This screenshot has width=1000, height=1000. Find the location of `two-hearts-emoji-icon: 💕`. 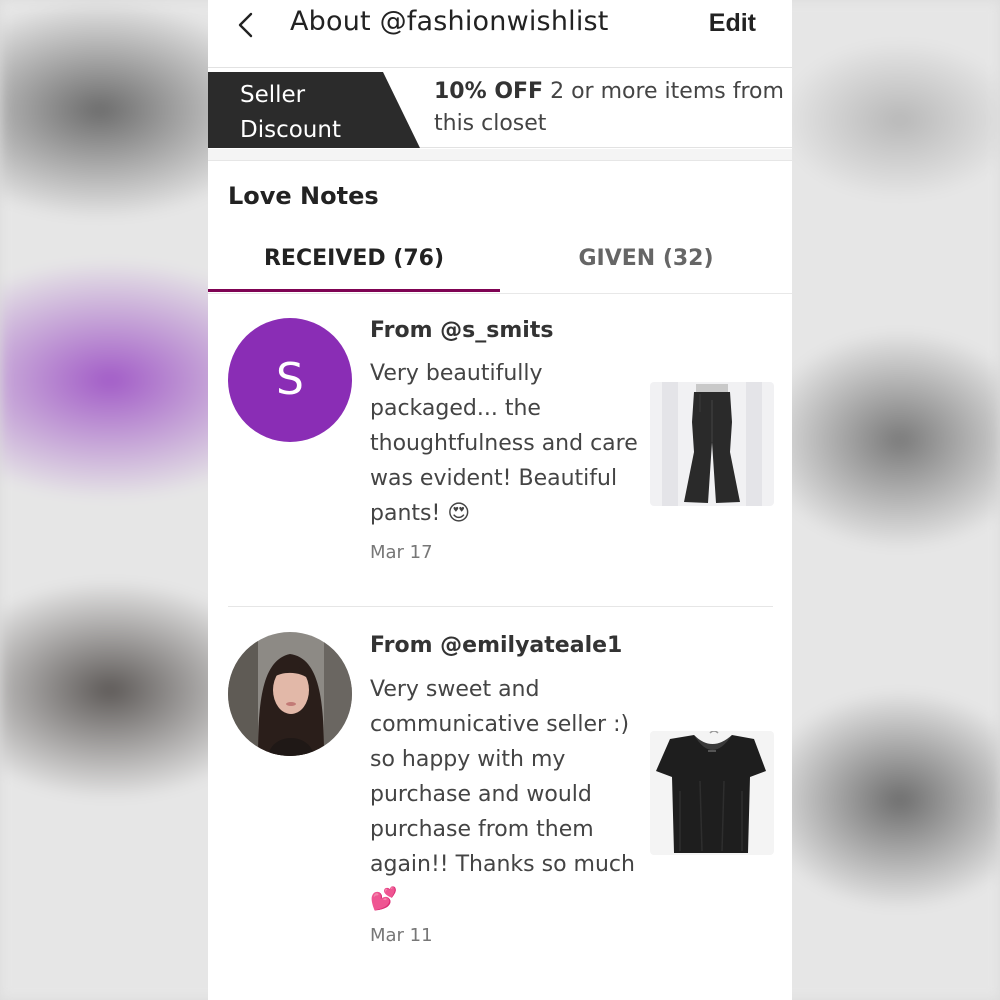

two-hearts-emoji-icon: 💕 is located at coordinates (384, 899).